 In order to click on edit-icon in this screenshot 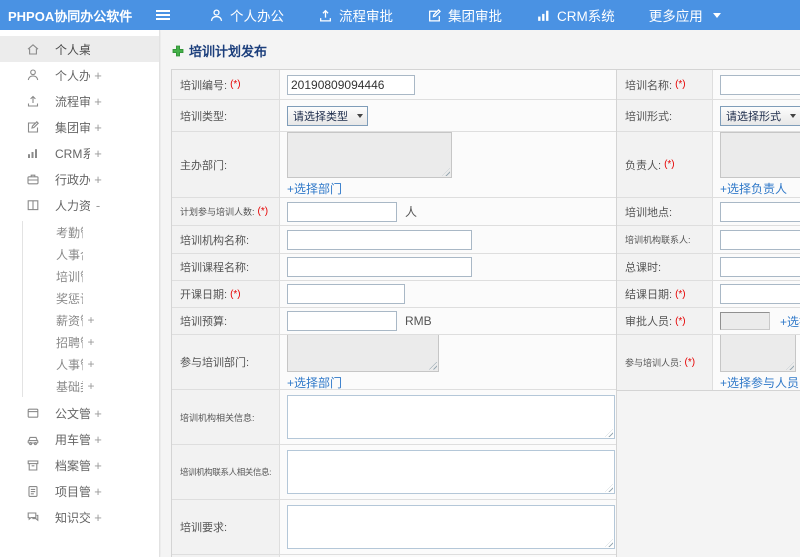, I will do `click(434, 15)`.